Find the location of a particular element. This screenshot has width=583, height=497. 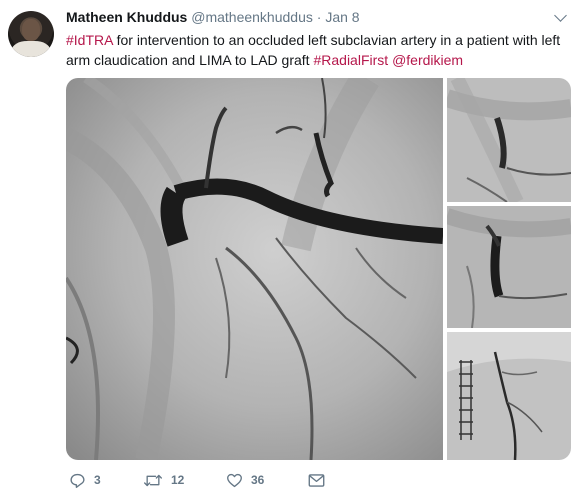

display-name: Matheen Khuddus is located at coordinates (126, 17).